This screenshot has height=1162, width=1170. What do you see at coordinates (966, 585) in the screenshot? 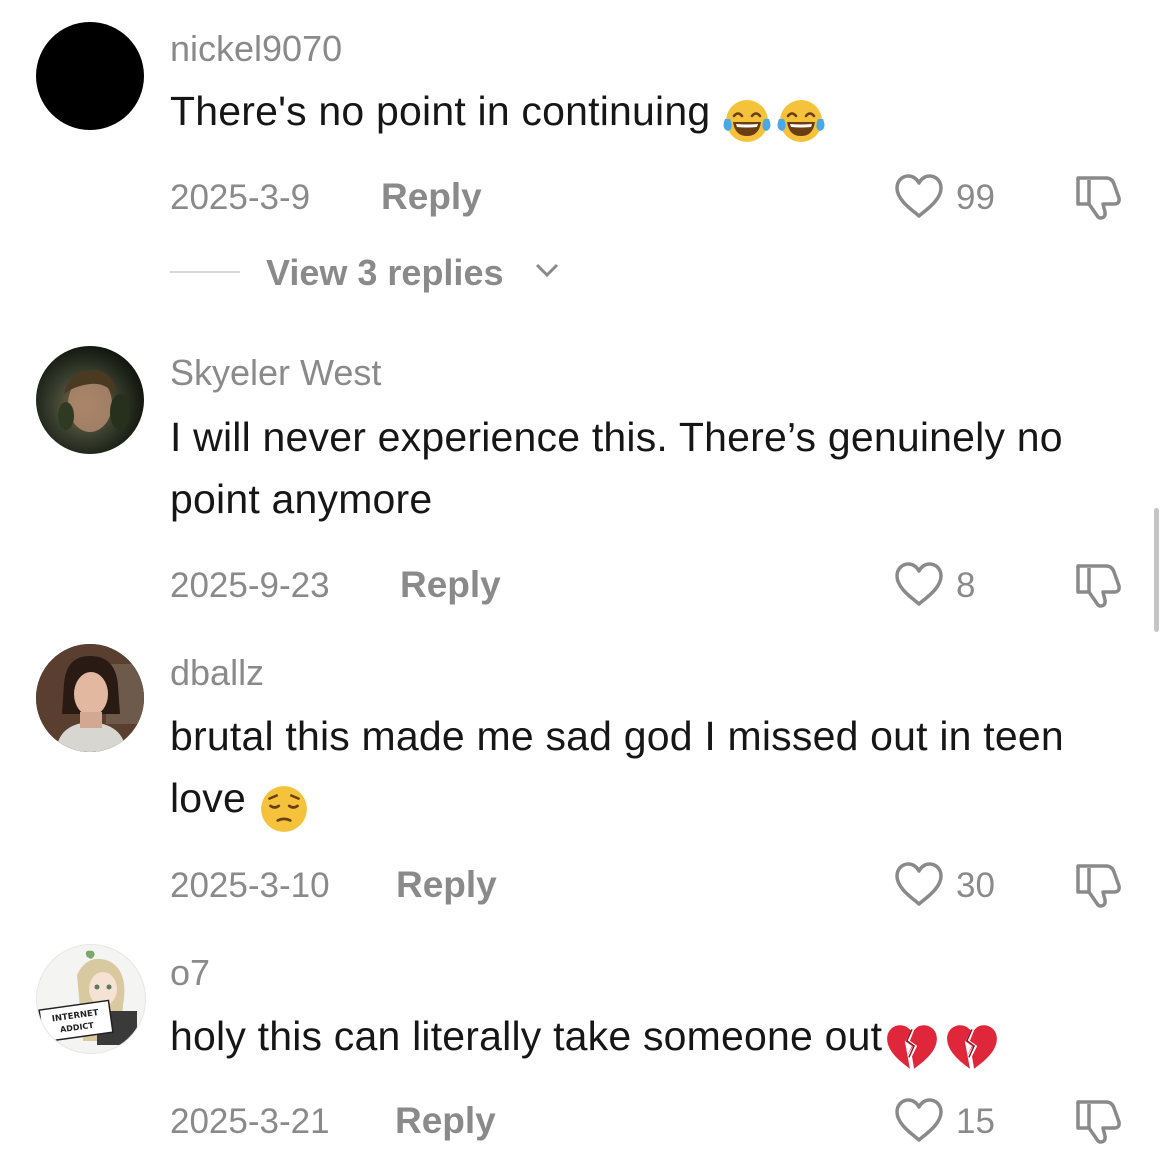
I see `like-count: 8` at bounding box center [966, 585].